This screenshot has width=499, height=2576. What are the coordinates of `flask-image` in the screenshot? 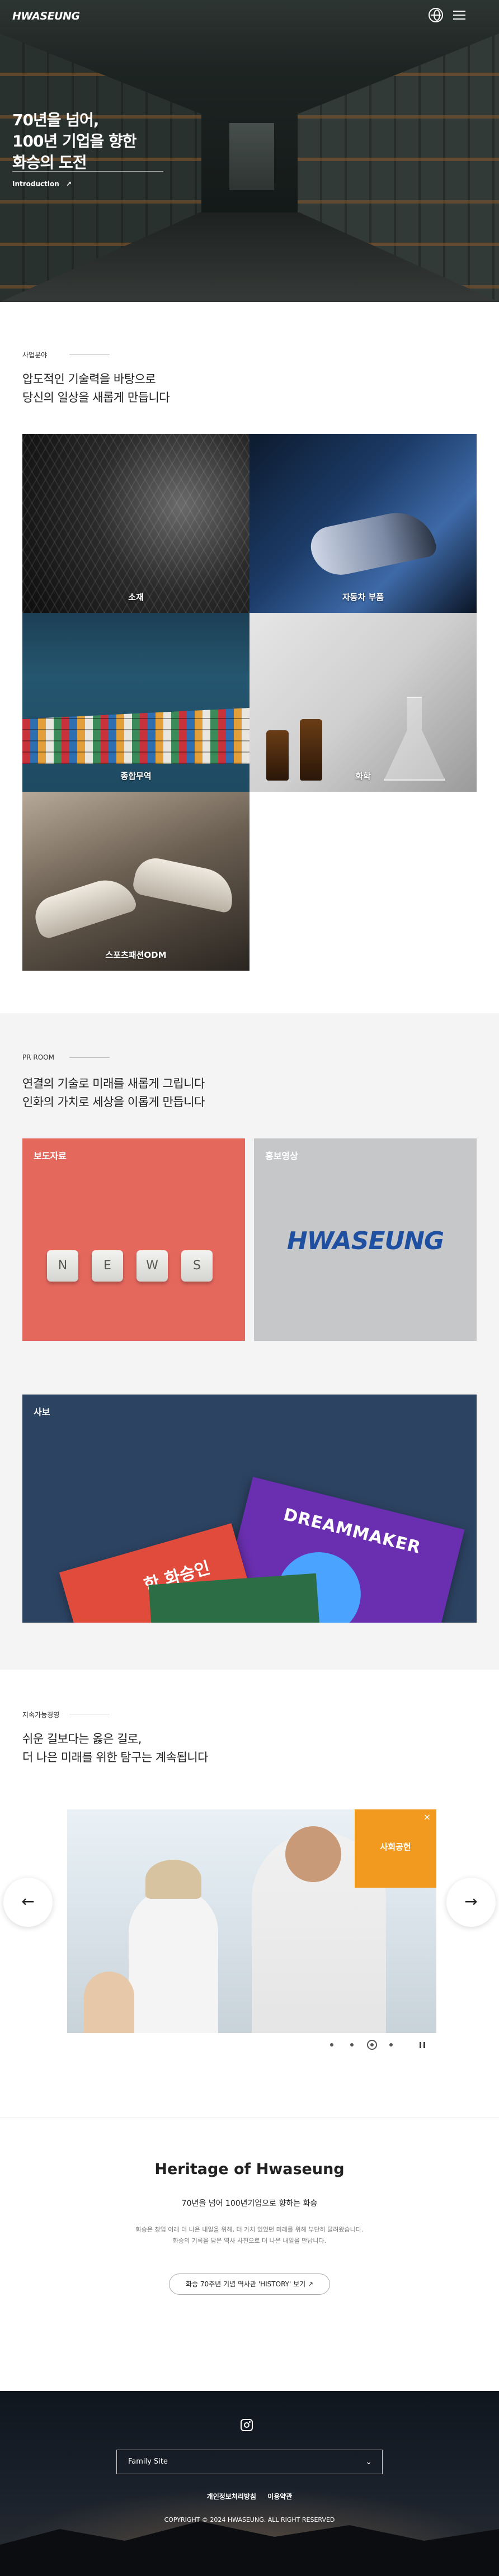 It's located at (414, 739).